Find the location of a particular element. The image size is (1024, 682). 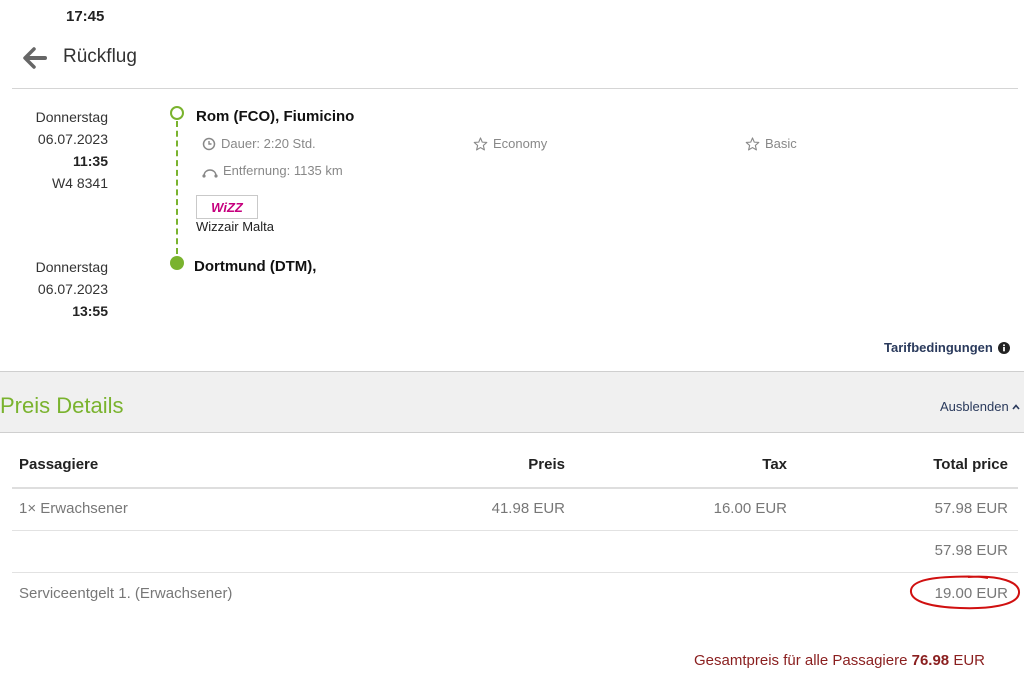

grand-total-currency: EUR is located at coordinates (969, 660).